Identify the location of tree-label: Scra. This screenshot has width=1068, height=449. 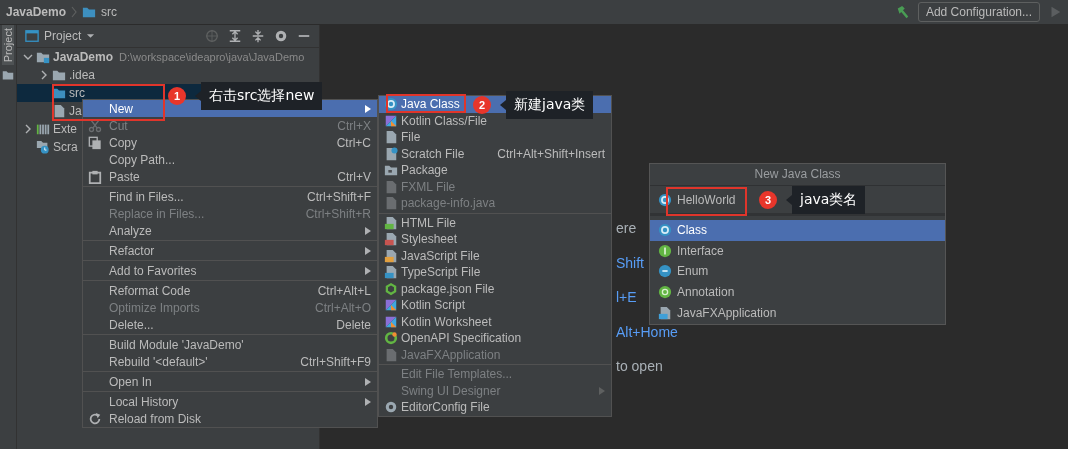
(65, 147).